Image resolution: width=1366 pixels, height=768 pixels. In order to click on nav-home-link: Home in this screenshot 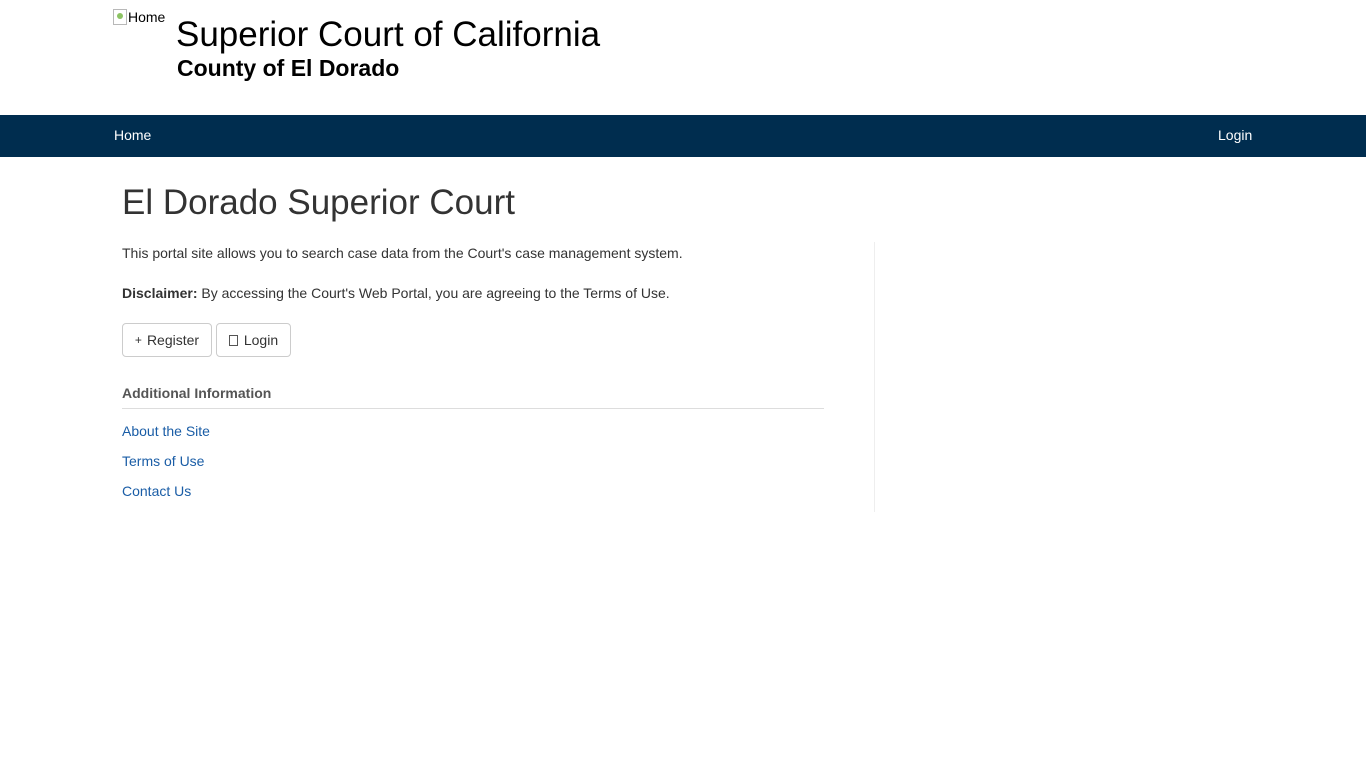, I will do `click(132, 135)`.